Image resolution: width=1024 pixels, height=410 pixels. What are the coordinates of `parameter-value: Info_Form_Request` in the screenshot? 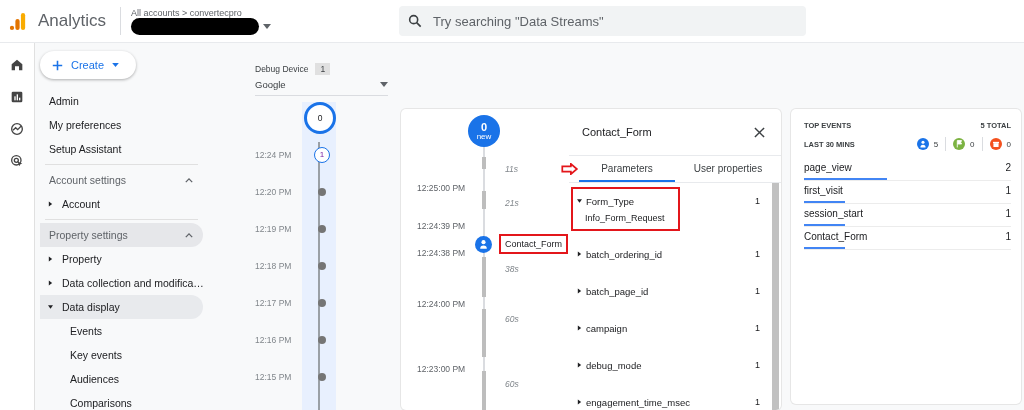 It's located at (625, 219).